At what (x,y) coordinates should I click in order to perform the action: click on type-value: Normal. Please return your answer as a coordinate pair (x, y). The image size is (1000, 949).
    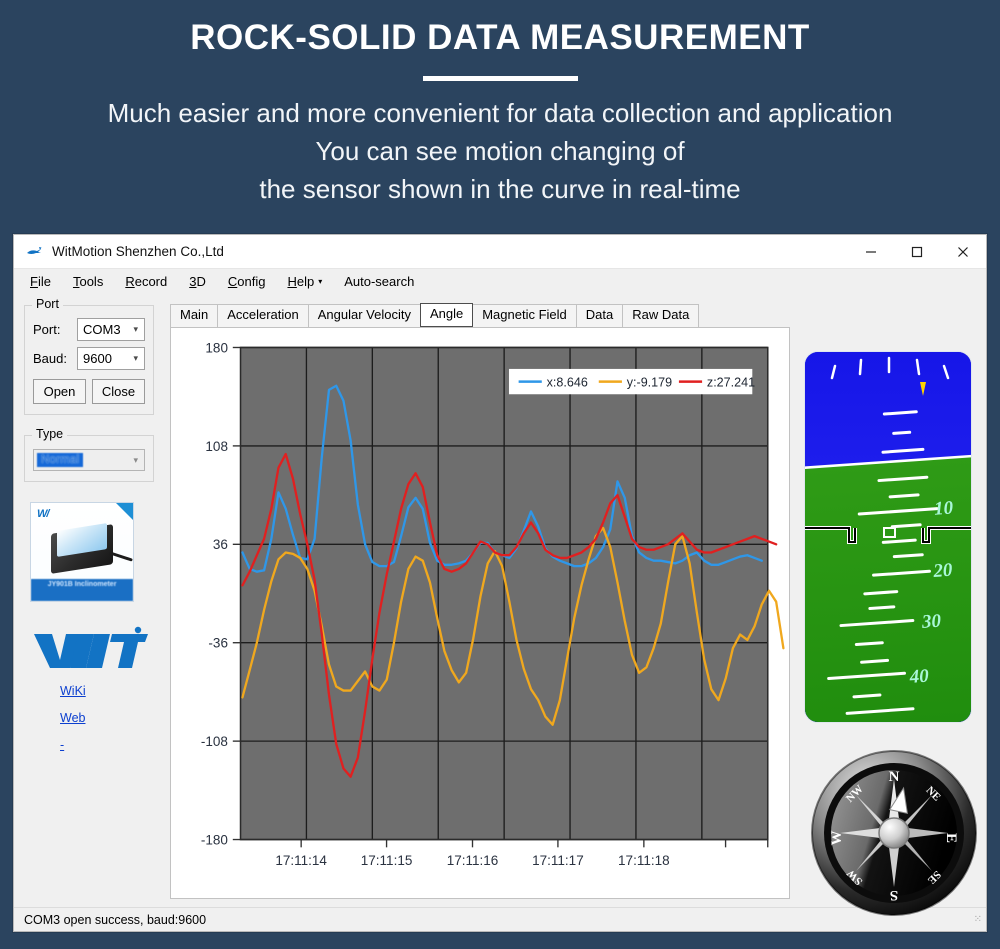
    Looking at the image, I should click on (60, 460).